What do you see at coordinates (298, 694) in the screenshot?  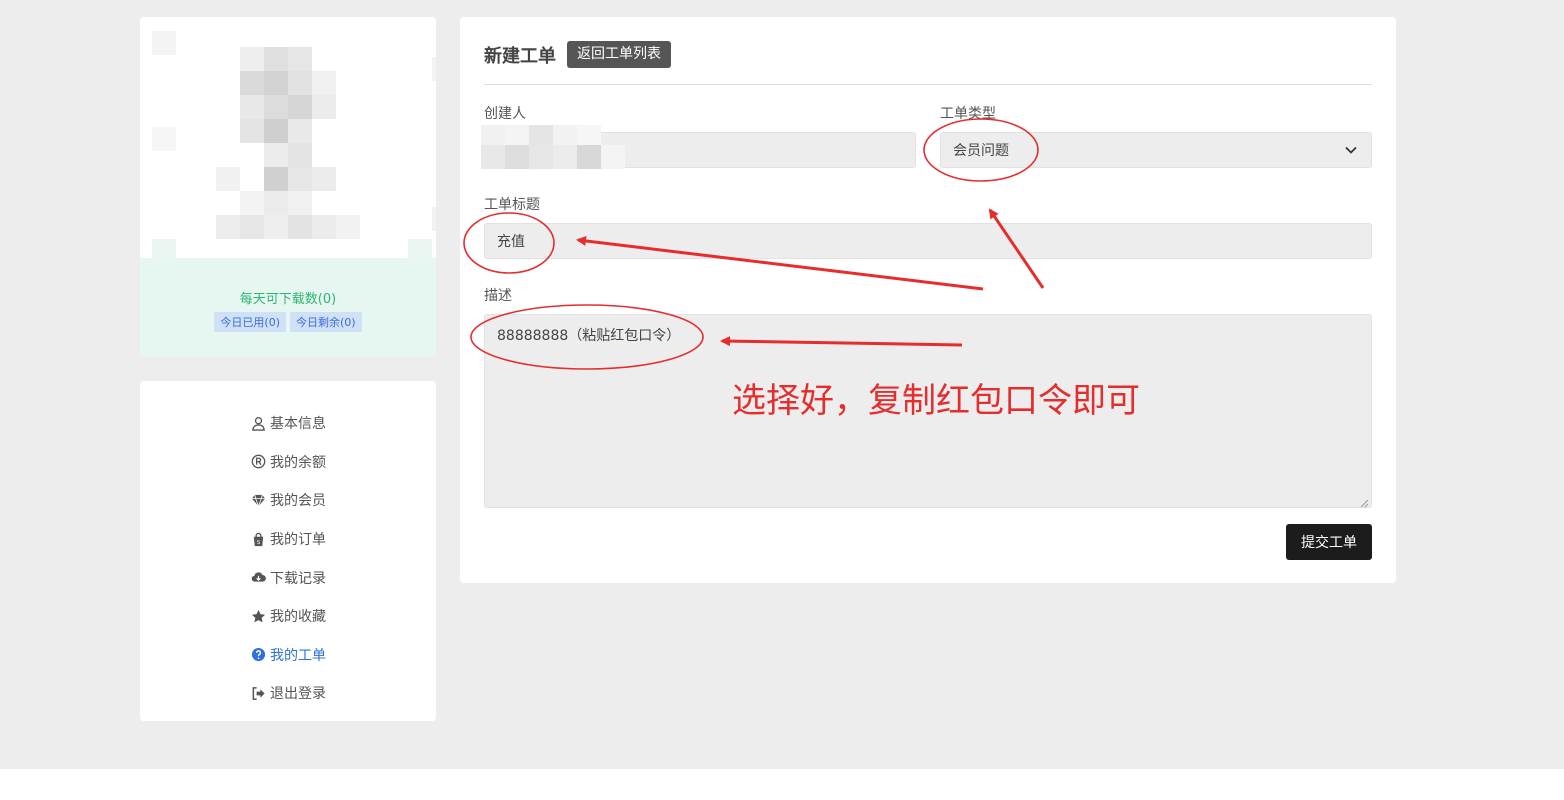 I see `menu-item-label: 退出登录` at bounding box center [298, 694].